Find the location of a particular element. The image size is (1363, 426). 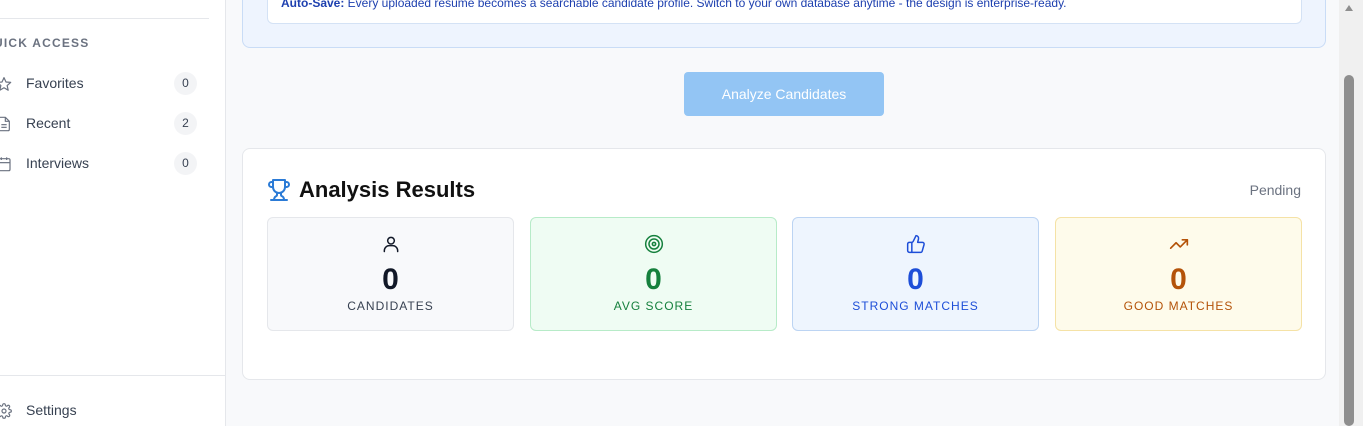

auto-save-label: Auto-Save: is located at coordinates (313, 5).